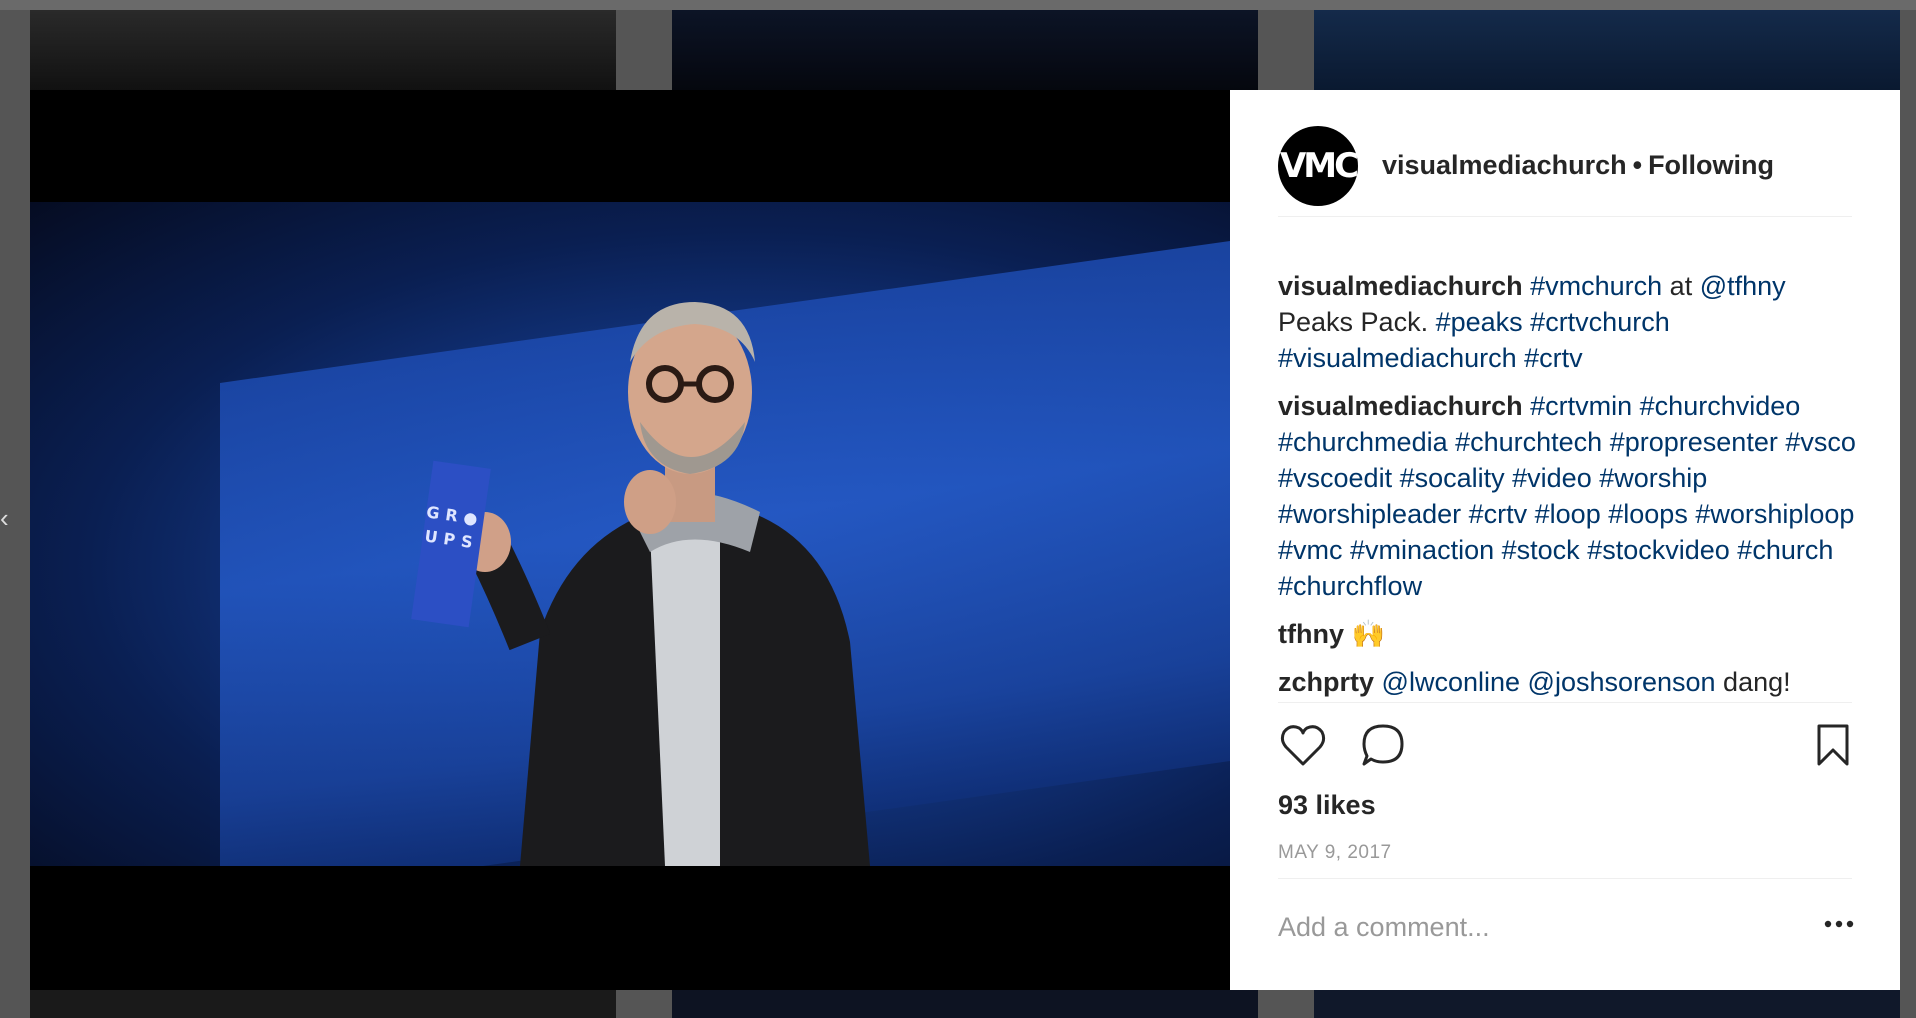 This screenshot has width=1916, height=1018. I want to click on likes-count: 93 likes, so click(1327, 805).